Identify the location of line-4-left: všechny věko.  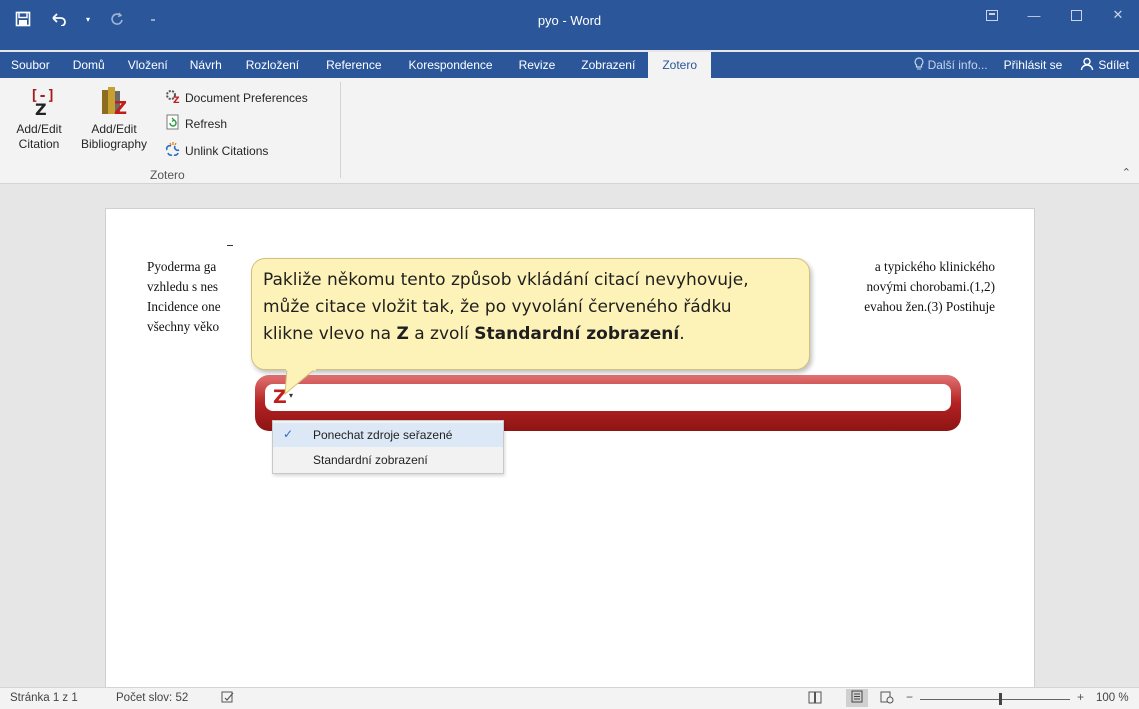
(183, 326).